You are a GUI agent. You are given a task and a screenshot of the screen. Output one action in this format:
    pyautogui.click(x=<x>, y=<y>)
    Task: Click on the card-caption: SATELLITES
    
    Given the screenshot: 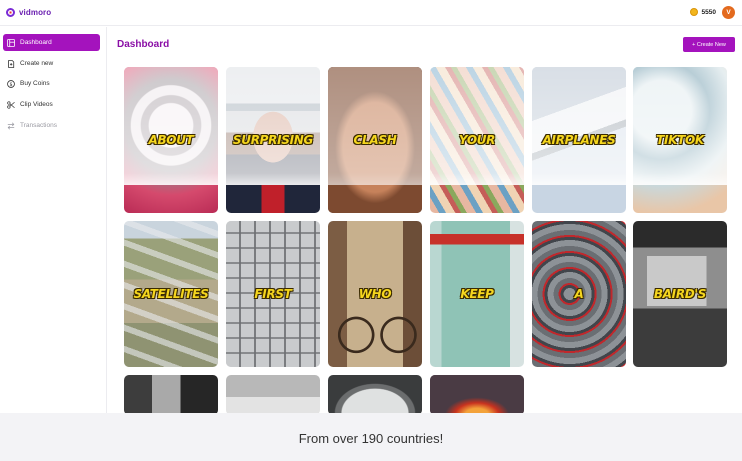 What is the action you would take?
    pyautogui.click(x=171, y=294)
    